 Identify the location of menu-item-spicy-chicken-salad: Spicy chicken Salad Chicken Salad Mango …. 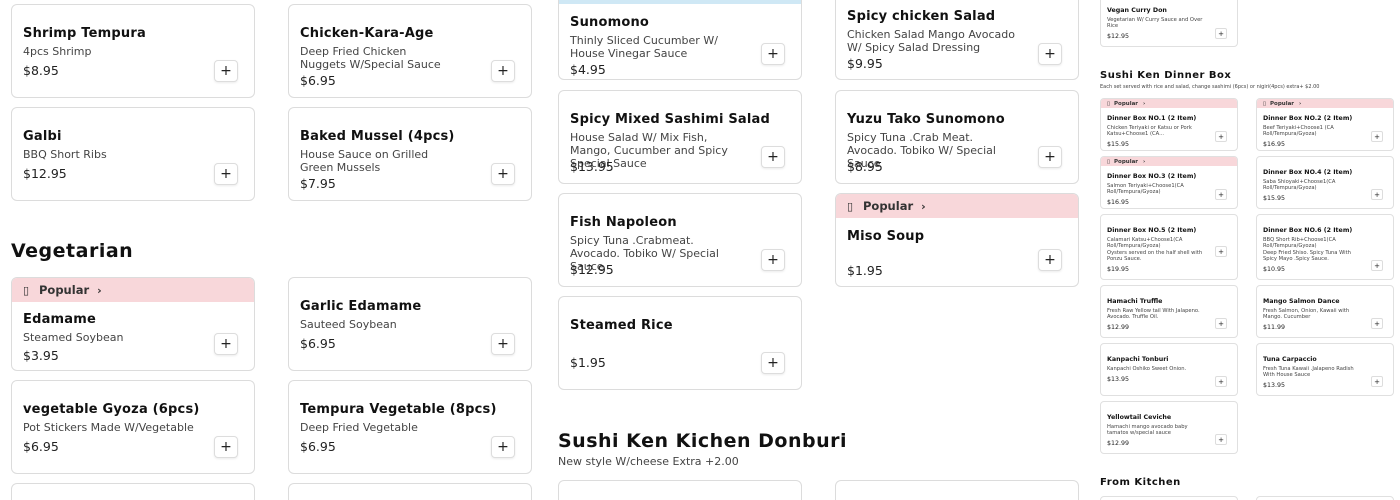
(957, 40).